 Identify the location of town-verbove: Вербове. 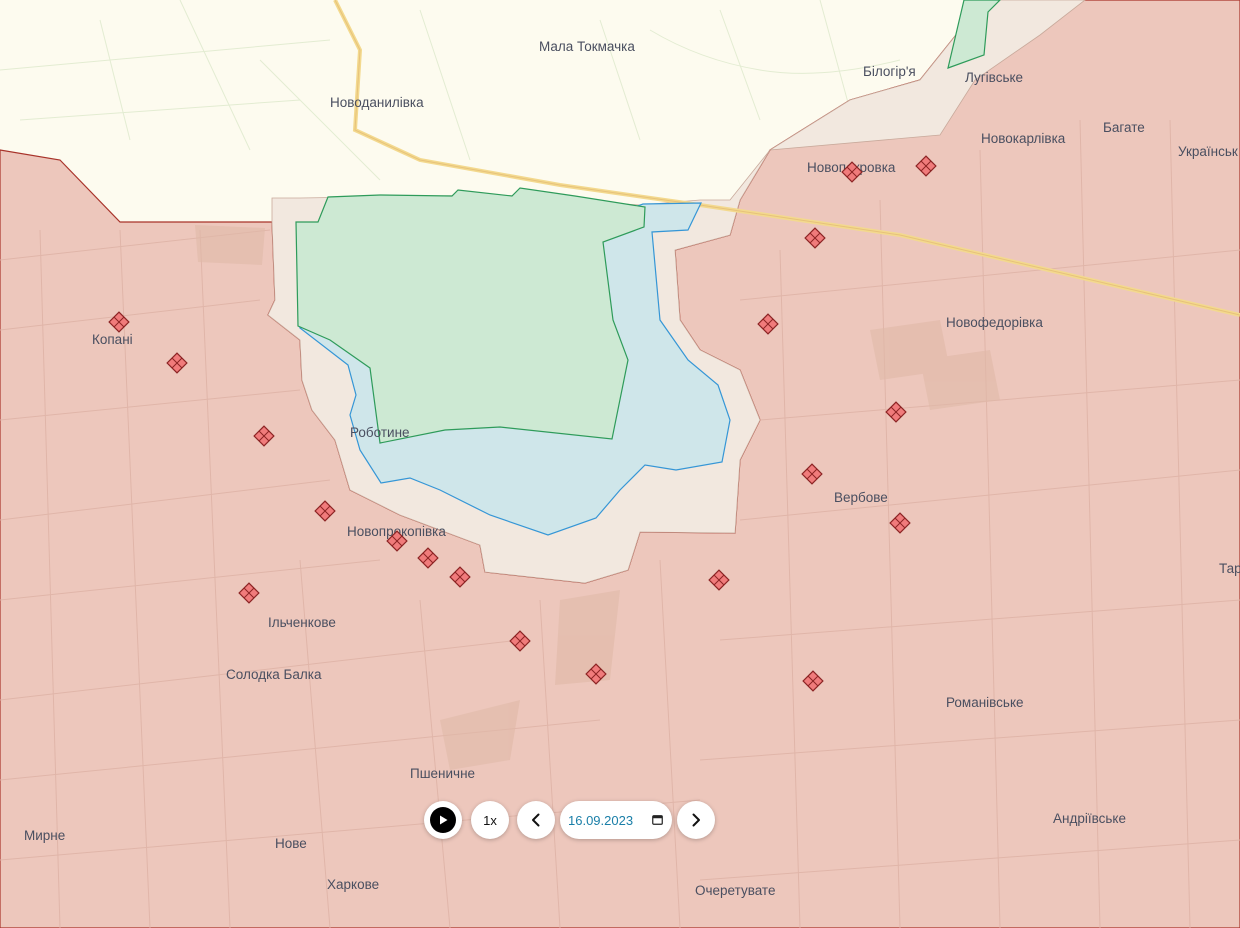
(861, 497).